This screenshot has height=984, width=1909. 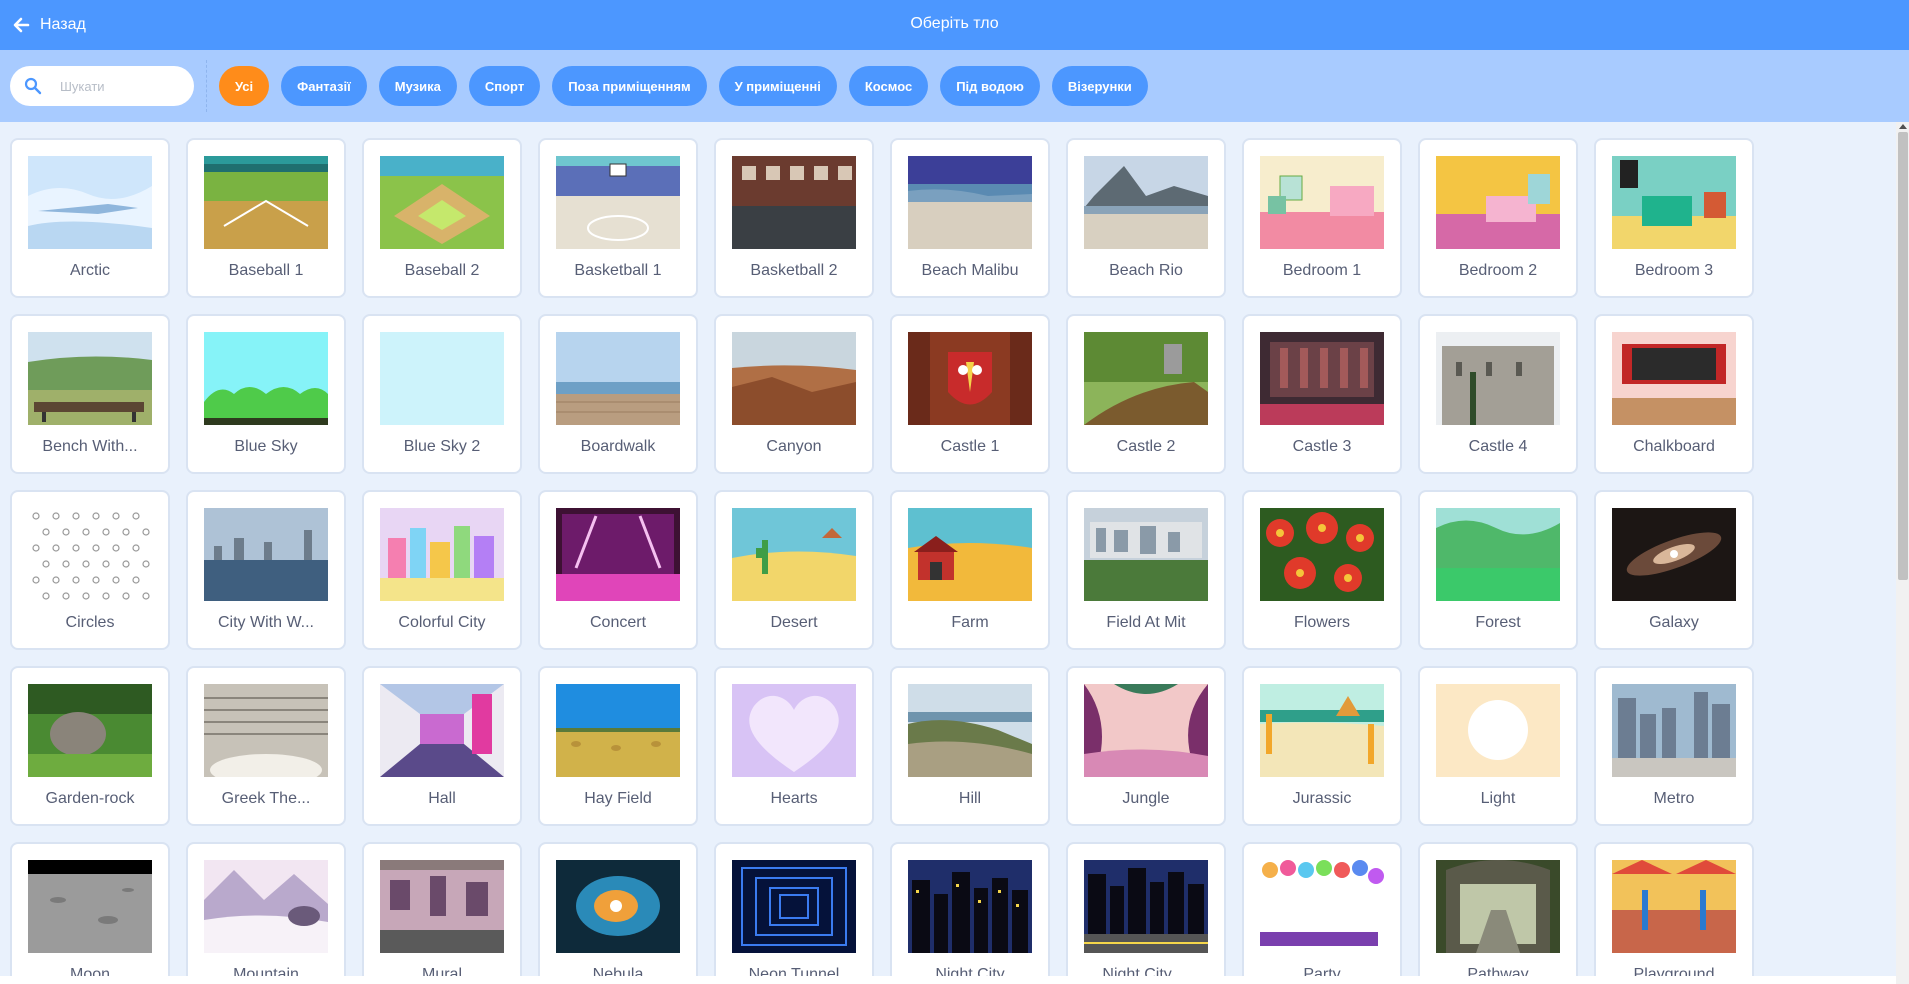 I want to click on backdrop-card-arctic: Arctic, so click(x=90, y=218).